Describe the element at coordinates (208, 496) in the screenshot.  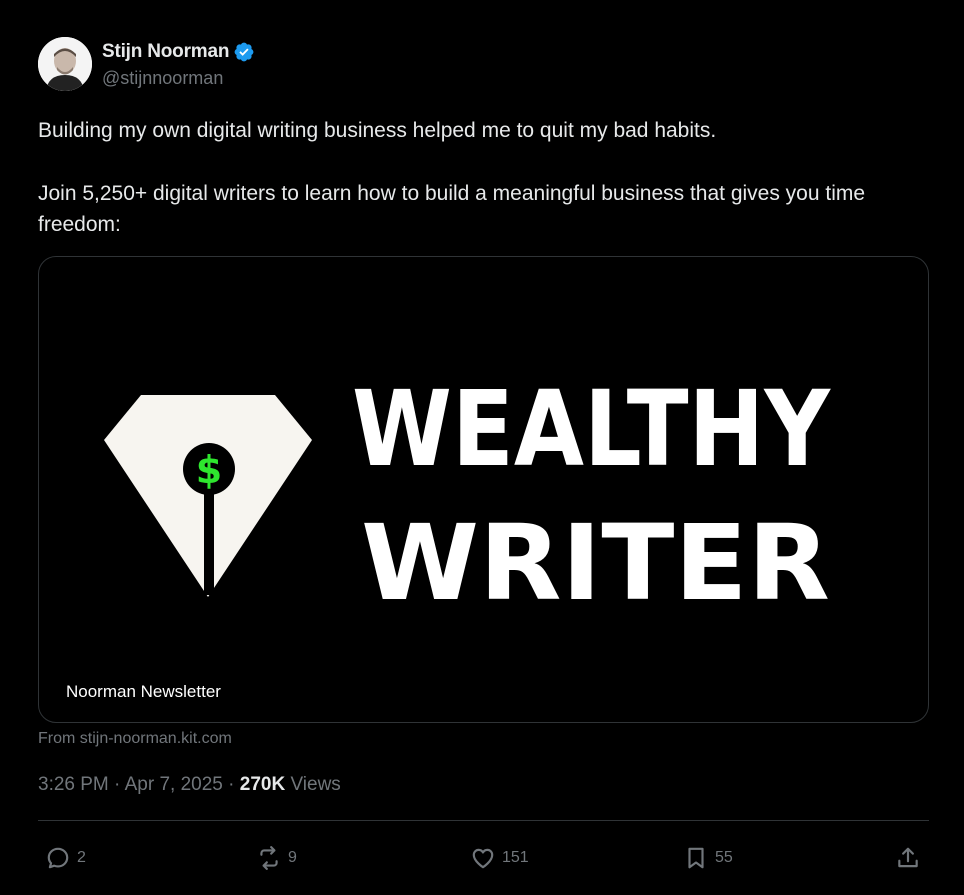
I see `diamond-pen-logo-icon: $` at that location.